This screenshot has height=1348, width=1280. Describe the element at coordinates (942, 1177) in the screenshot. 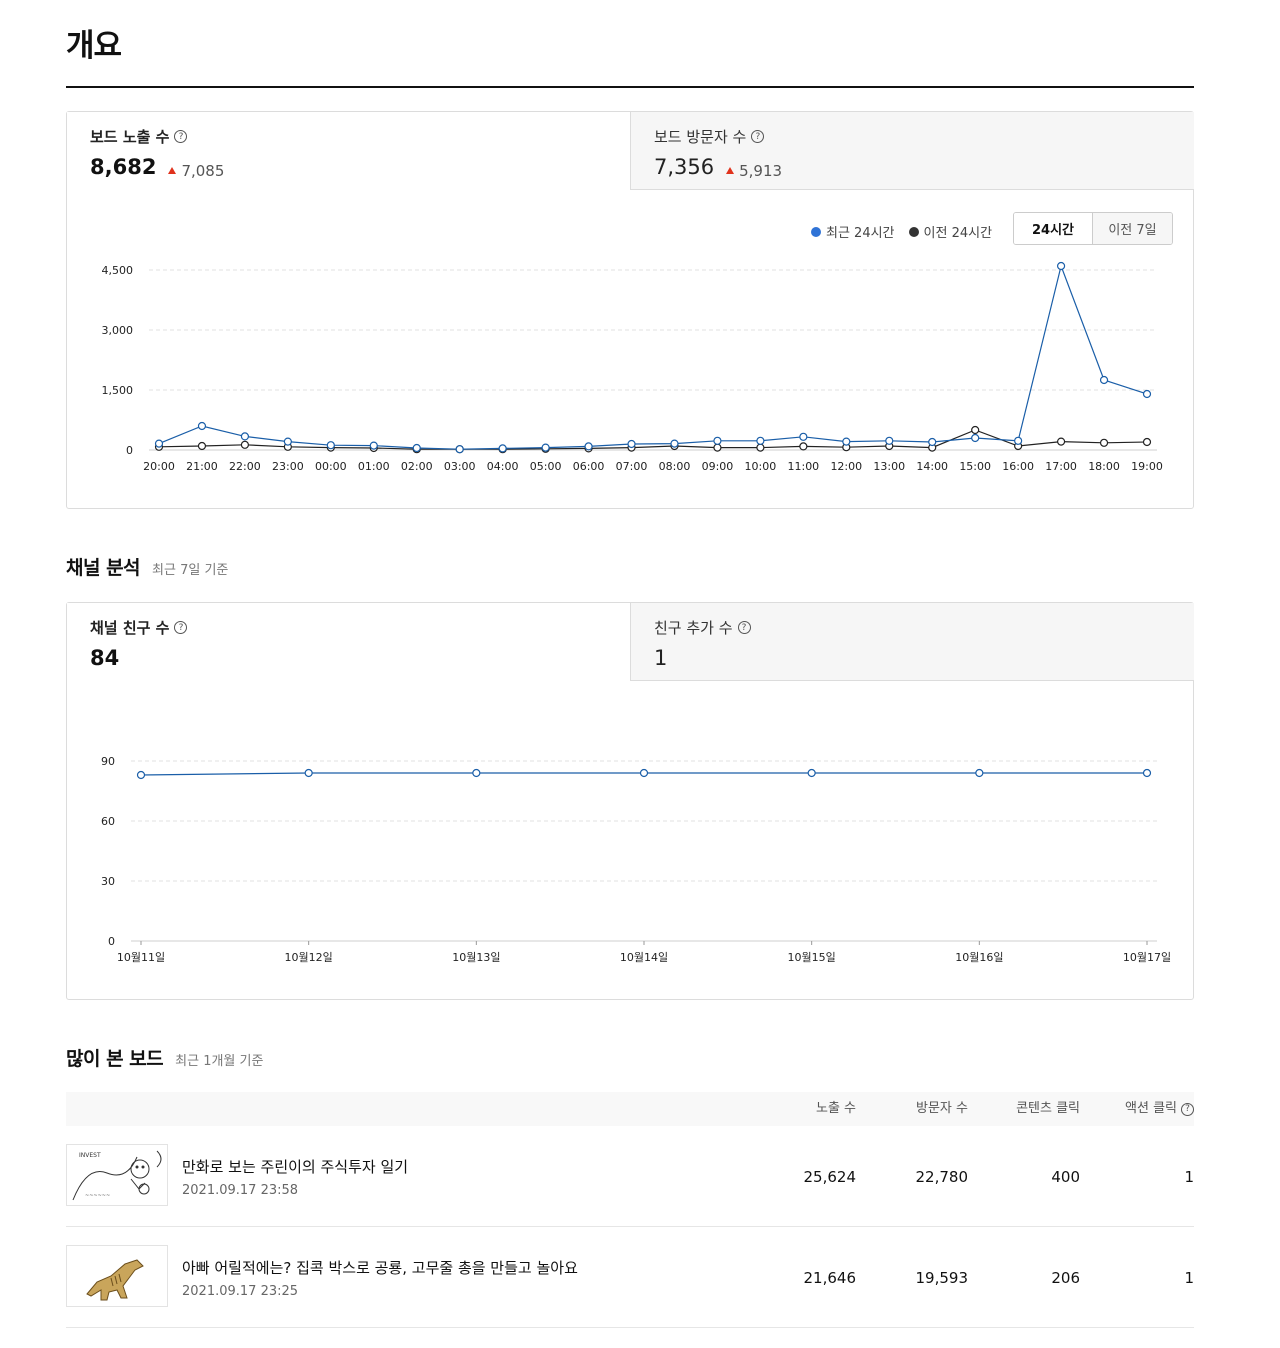

I see `visitors-value: 22,780` at that location.